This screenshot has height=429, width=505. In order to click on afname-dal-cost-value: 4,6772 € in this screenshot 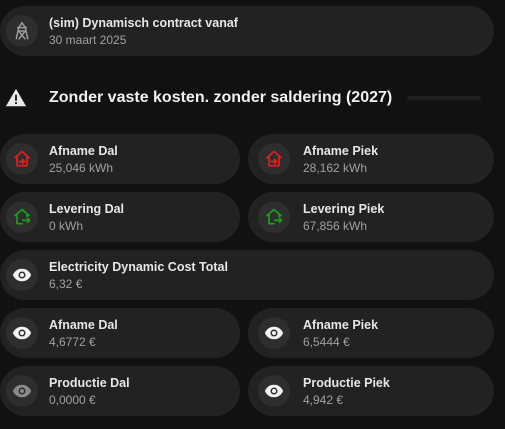, I will do `click(72, 342)`.